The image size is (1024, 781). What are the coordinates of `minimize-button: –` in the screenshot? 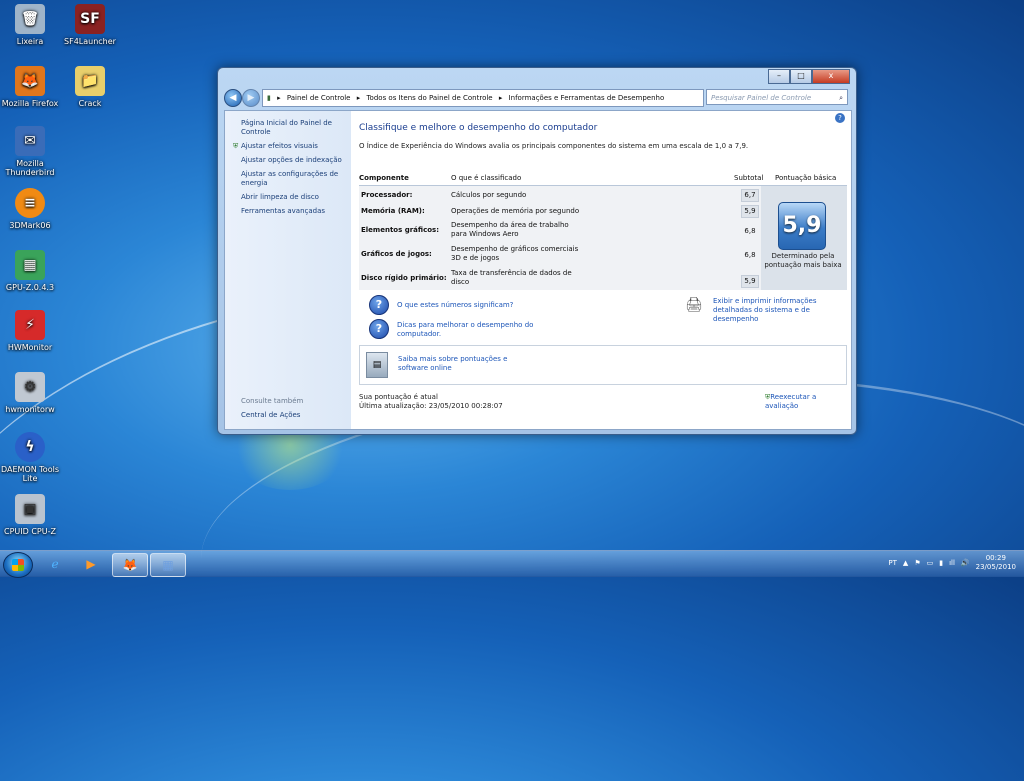 It's located at (779, 76).